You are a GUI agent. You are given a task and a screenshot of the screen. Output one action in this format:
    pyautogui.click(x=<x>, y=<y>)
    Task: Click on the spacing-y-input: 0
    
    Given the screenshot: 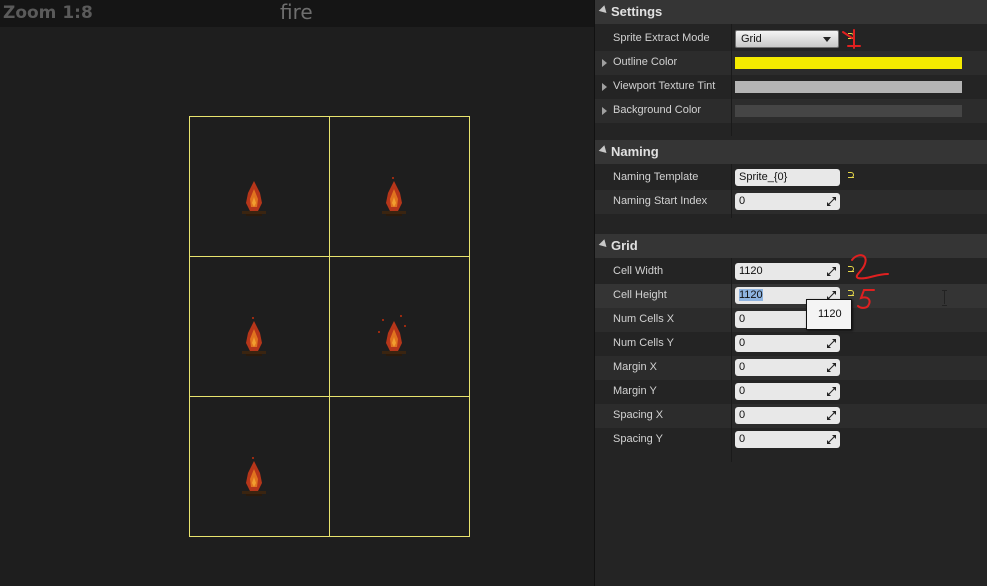 What is the action you would take?
    pyautogui.click(x=787, y=439)
    